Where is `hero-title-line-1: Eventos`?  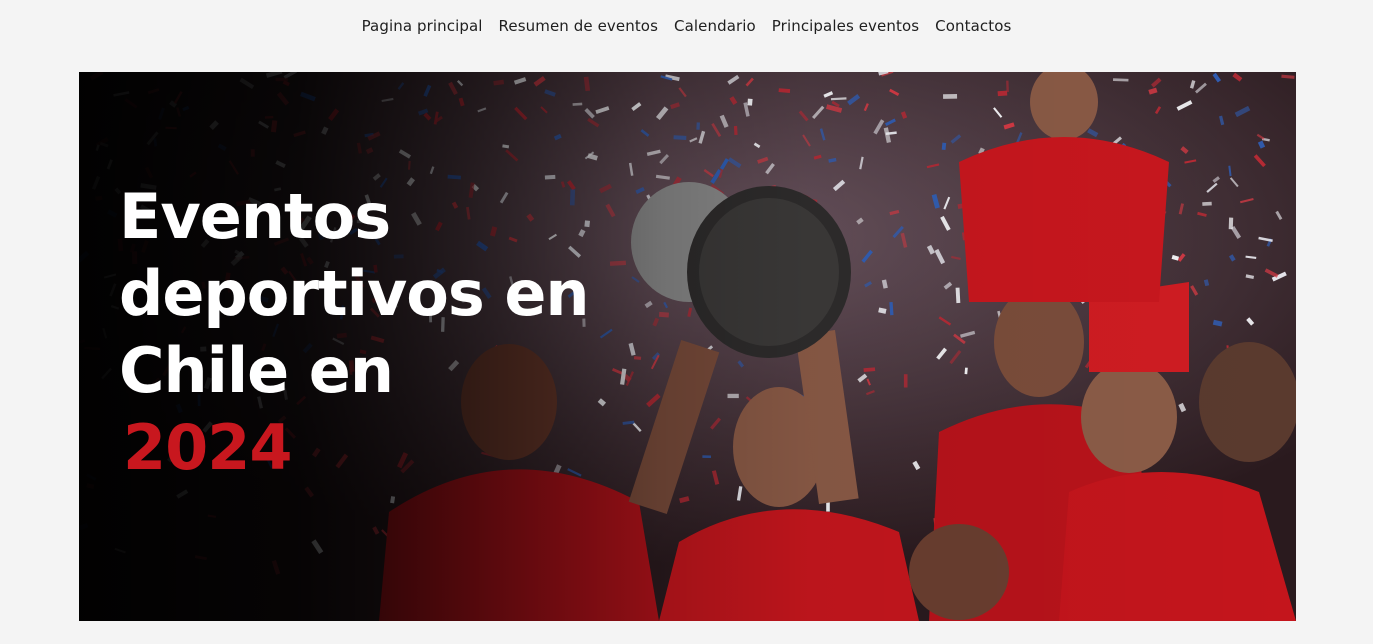
hero-title-line-1: Eventos is located at coordinates (255, 216).